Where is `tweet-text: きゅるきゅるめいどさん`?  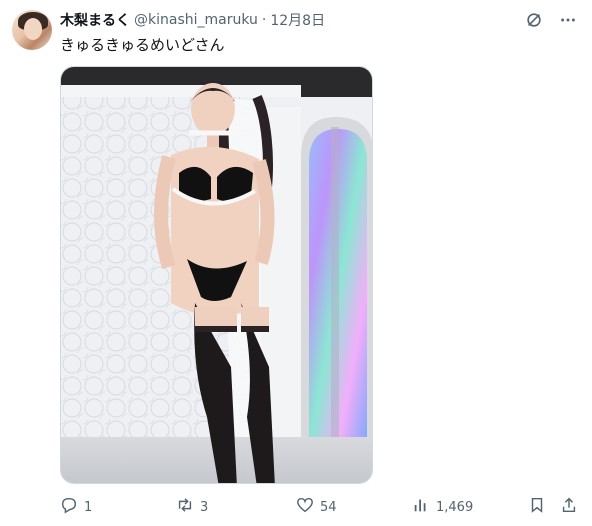 tweet-text: きゅるきゅるめいどさん is located at coordinates (142, 45).